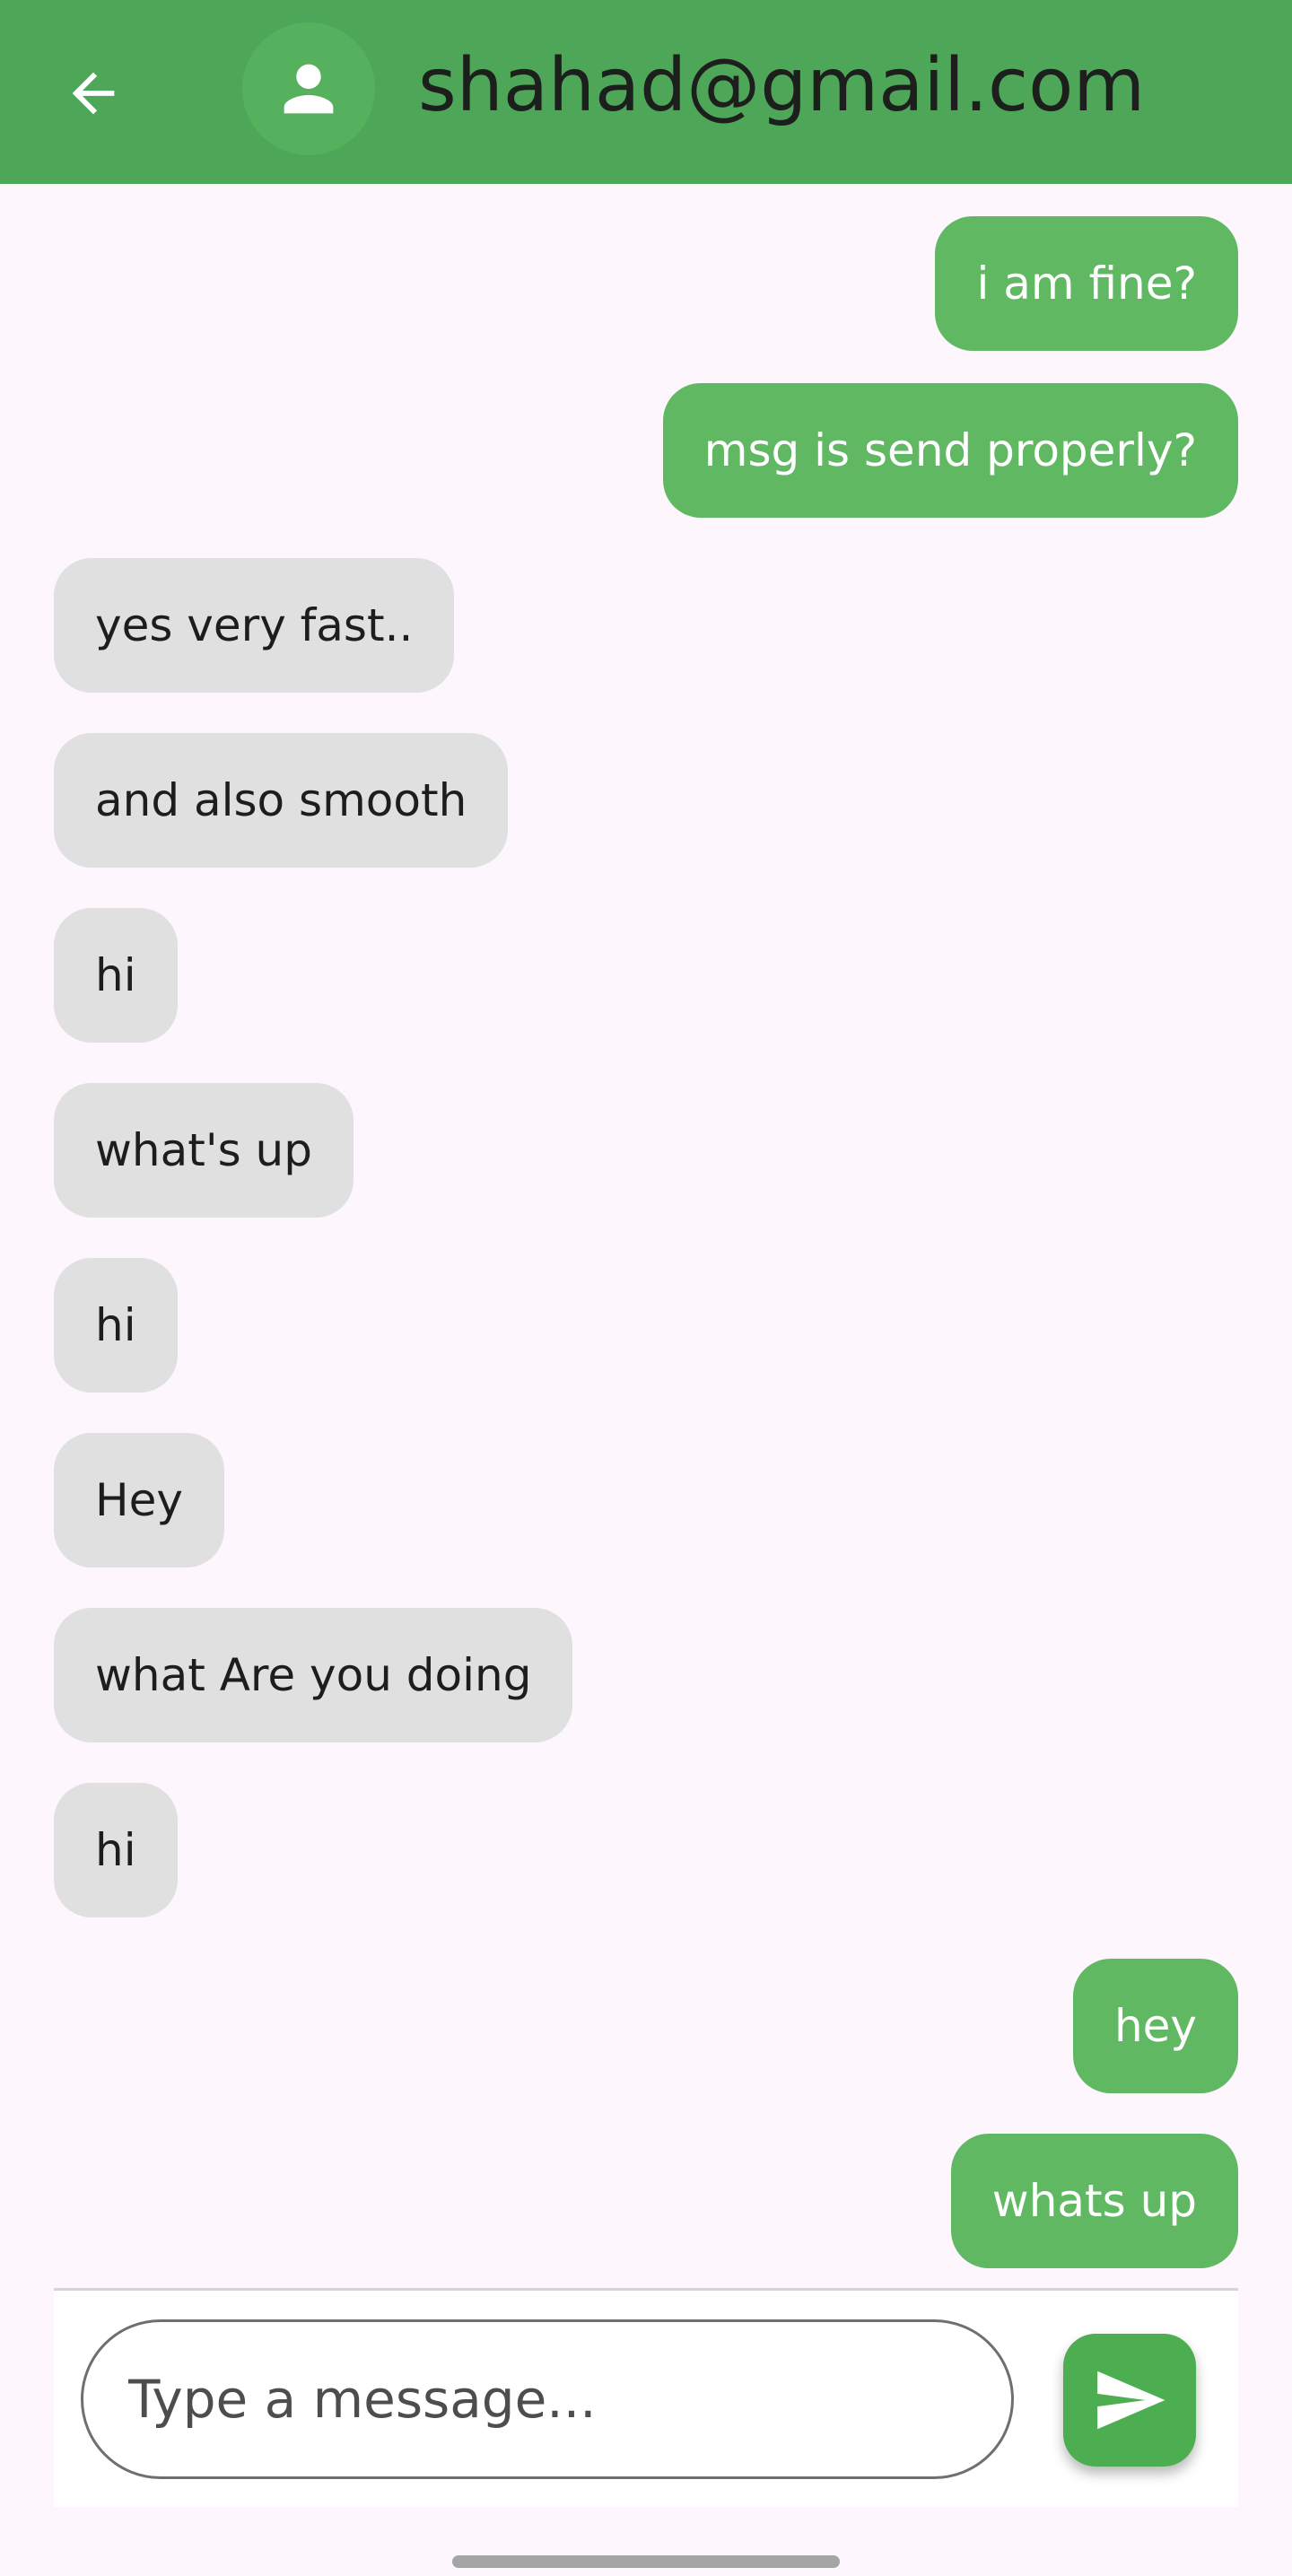 Image resolution: width=1292 pixels, height=2576 pixels. I want to click on person-icon, so click(309, 89).